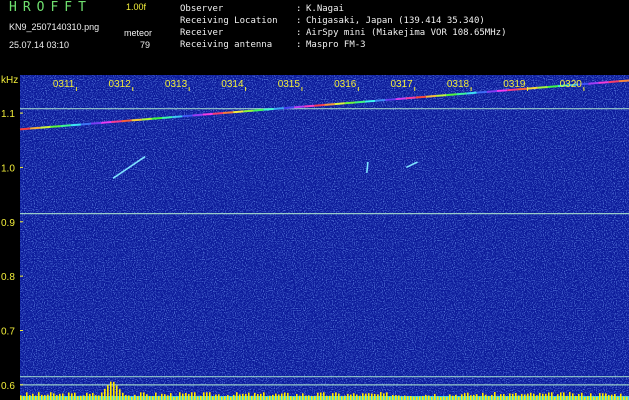 The width and height of the screenshot is (629, 400). What do you see at coordinates (229, 21) in the screenshot?
I see `info-key: Receiving Location` at bounding box center [229, 21].